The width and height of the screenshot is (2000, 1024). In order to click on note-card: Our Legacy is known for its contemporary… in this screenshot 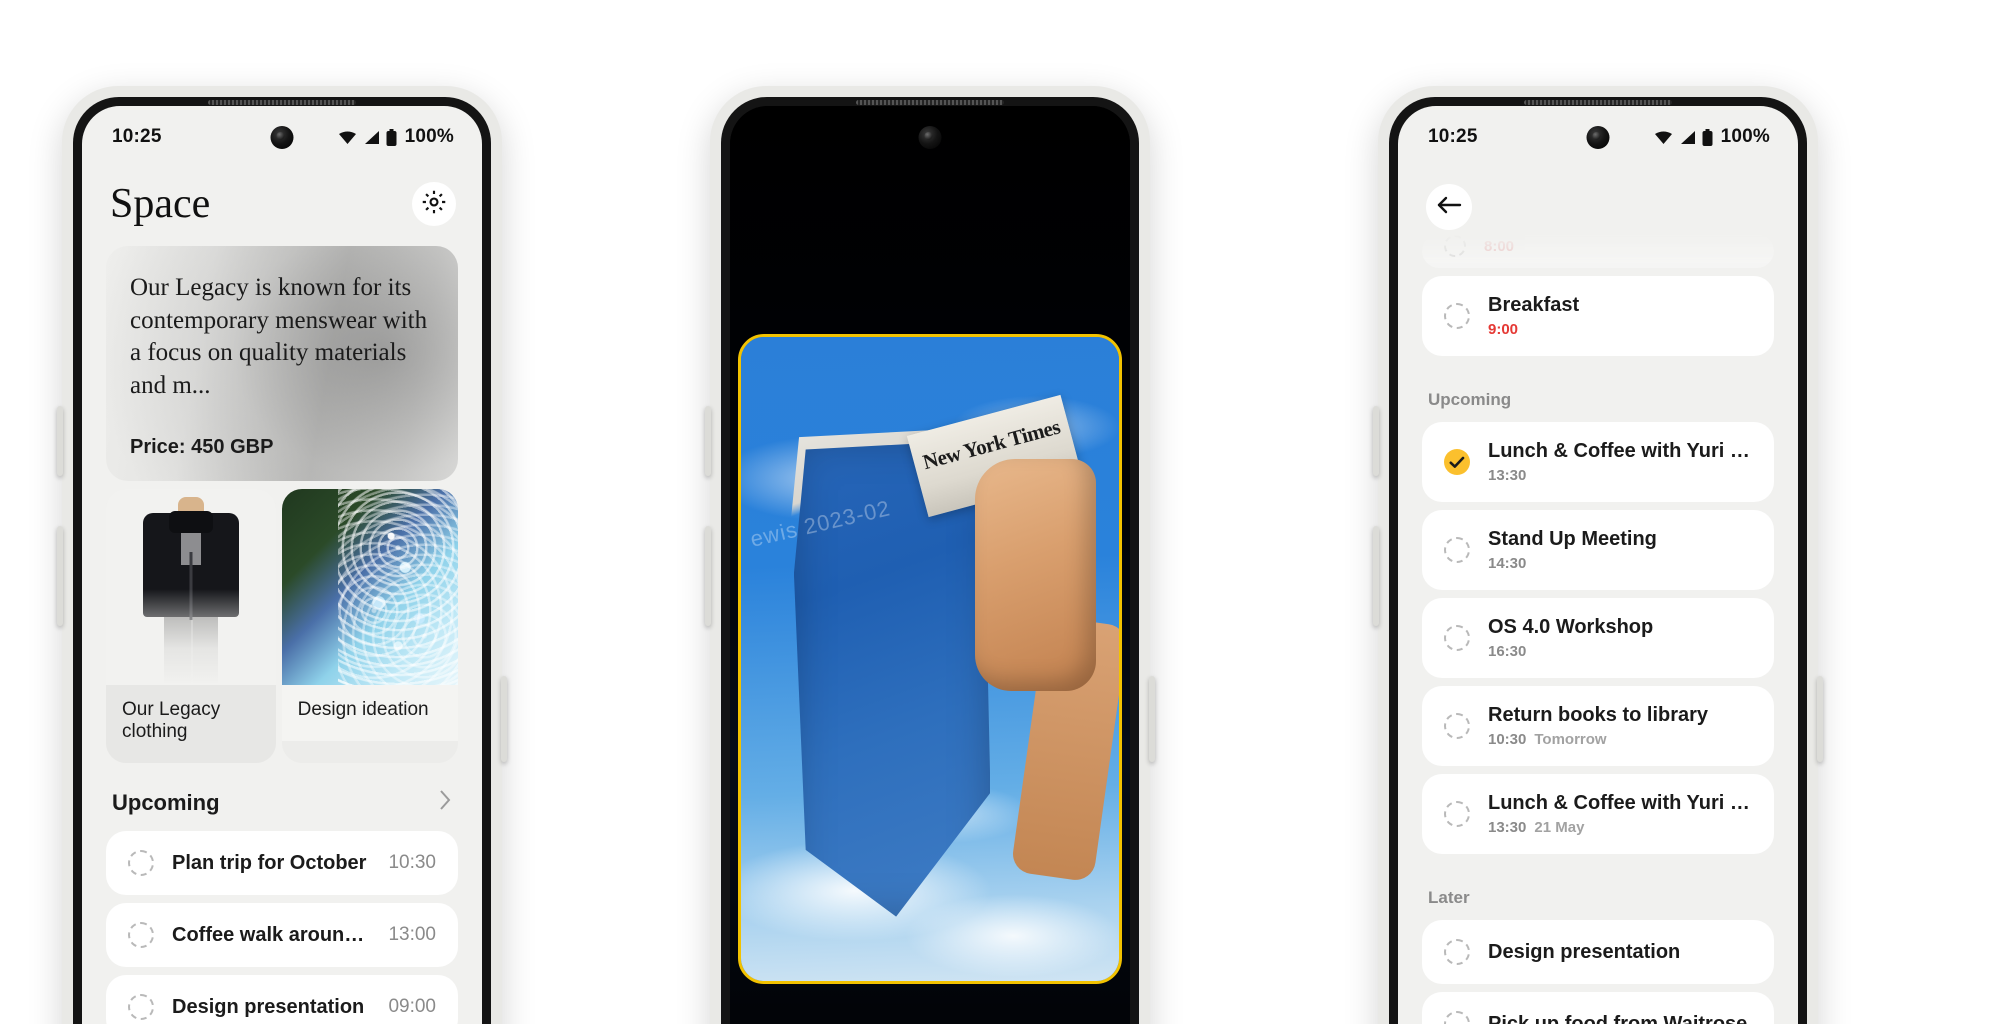, I will do `click(282, 363)`.